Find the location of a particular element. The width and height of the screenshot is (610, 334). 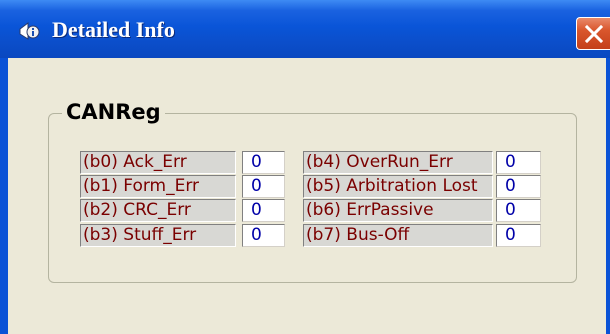

field-value-bus-off: 0 is located at coordinates (518, 235).